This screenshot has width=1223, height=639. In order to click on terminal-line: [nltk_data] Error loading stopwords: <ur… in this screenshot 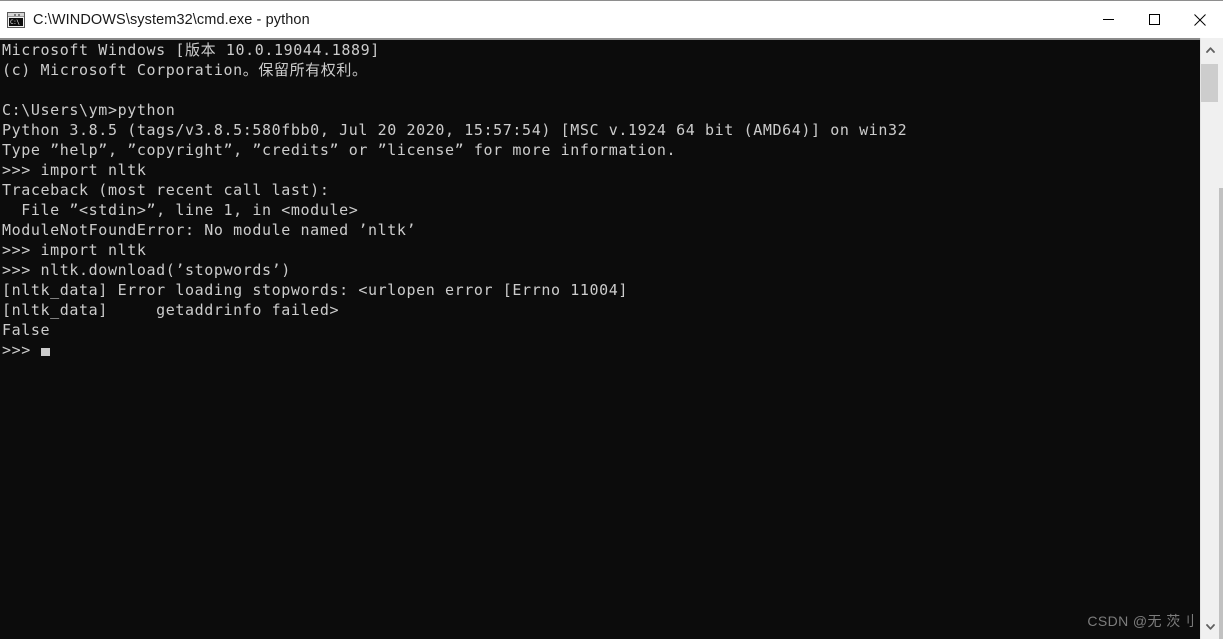, I will do `click(315, 290)`.